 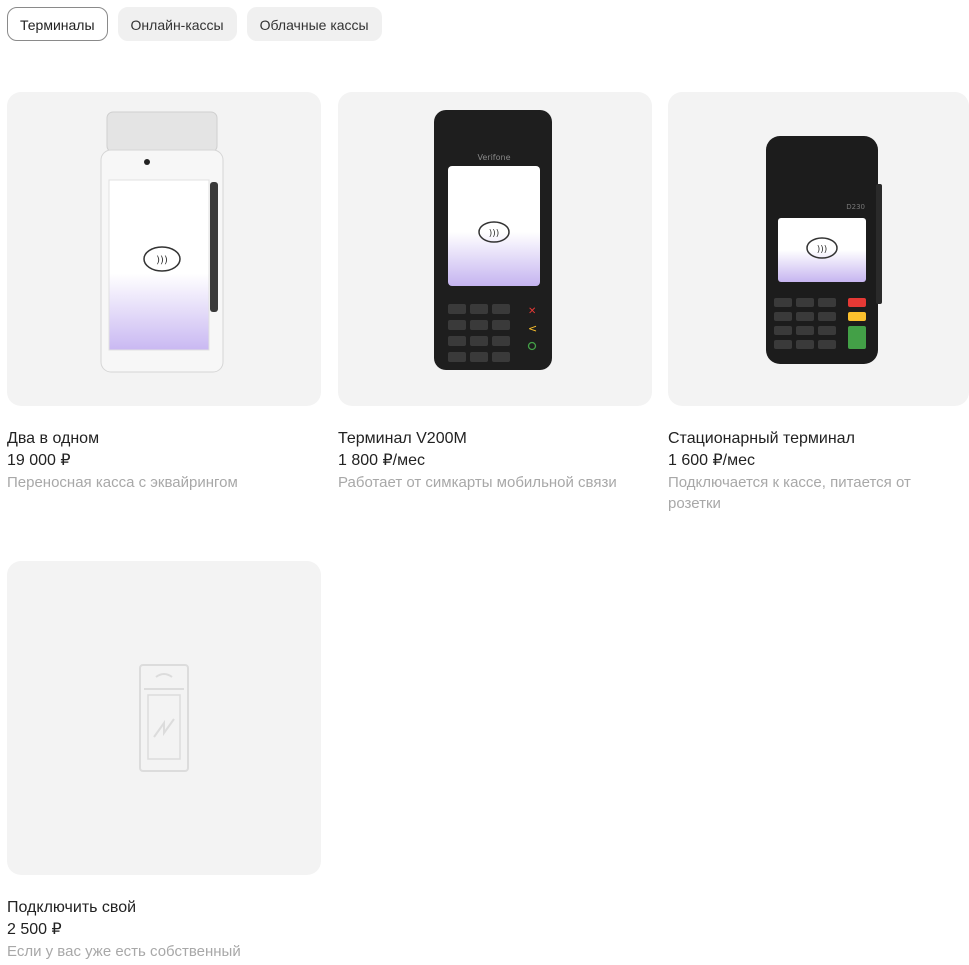 I want to click on stationary-terminal-icon: D230 ))), so click(x=824, y=250).